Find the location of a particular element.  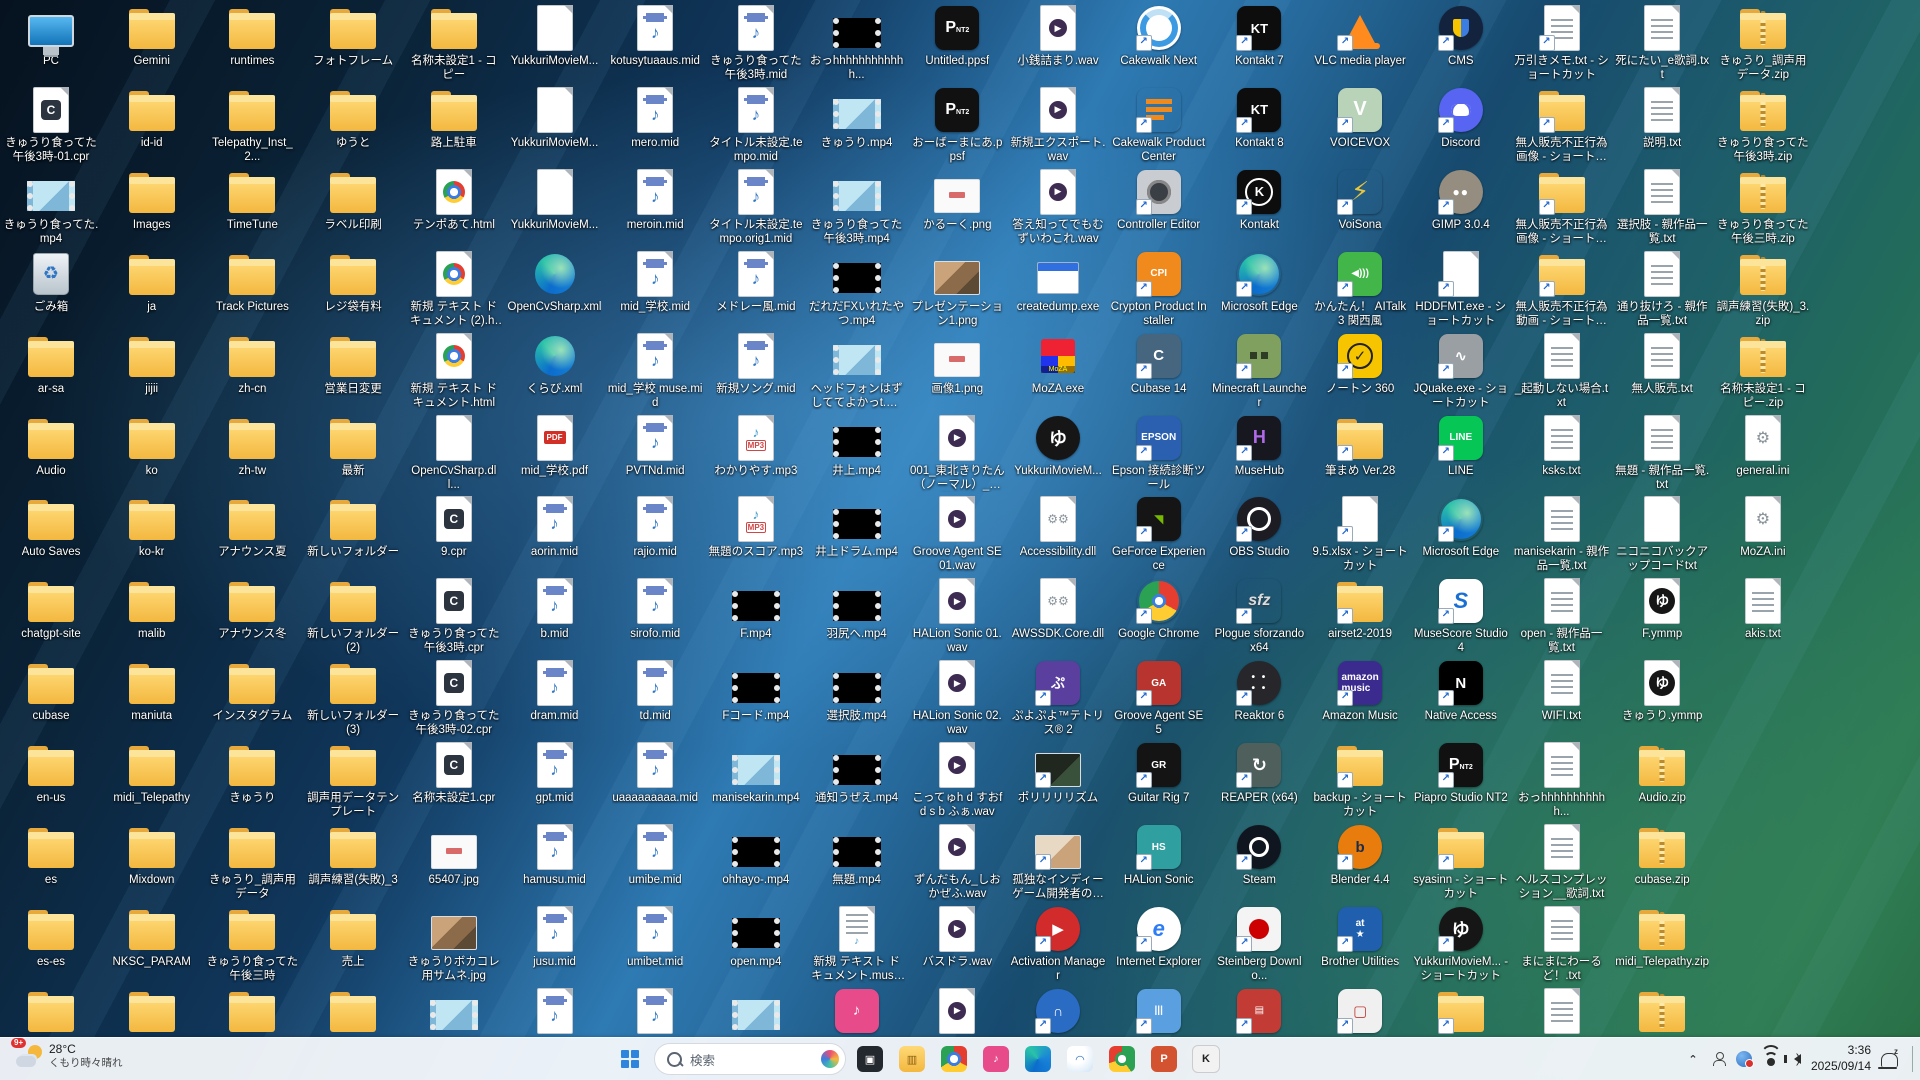

desktop-icon: jijii is located at coordinates (152, 372).